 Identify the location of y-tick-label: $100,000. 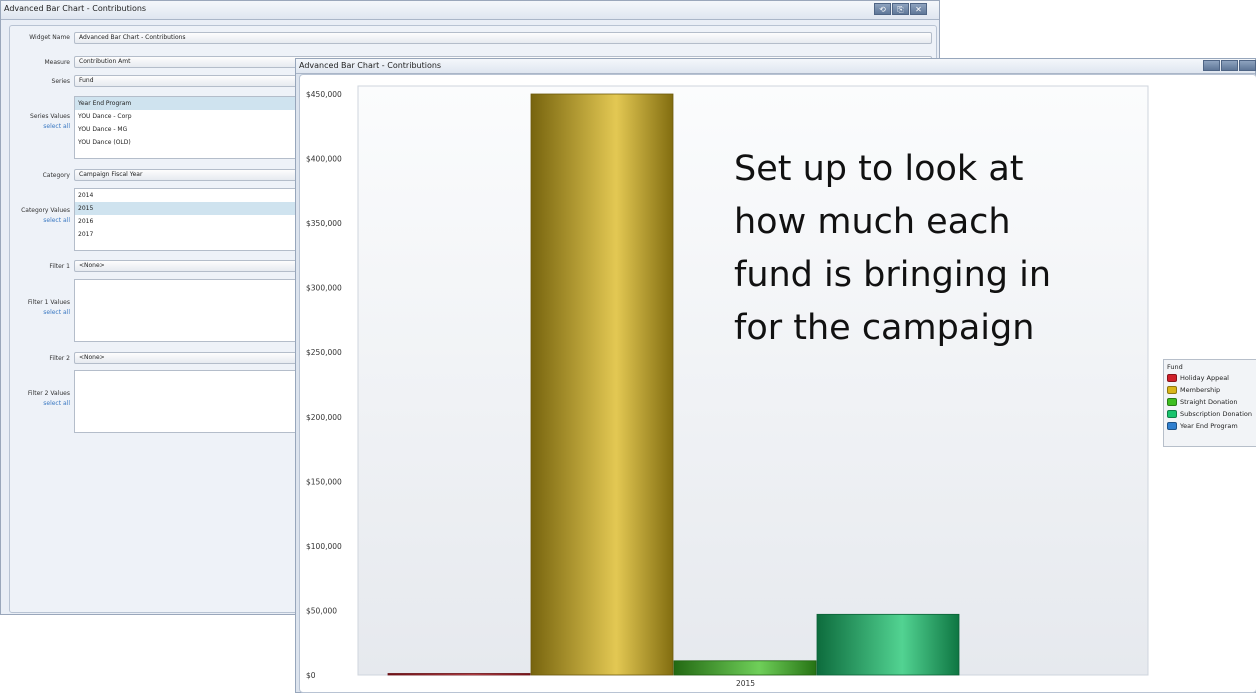
(324, 546).